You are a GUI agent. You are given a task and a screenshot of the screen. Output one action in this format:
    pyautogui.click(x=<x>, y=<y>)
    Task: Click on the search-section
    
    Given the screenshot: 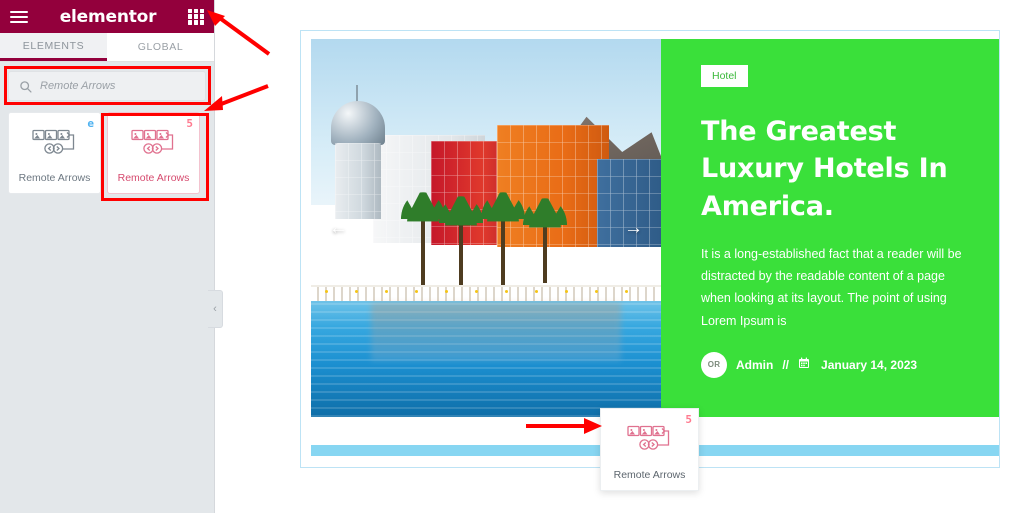 What is the action you would take?
    pyautogui.click(x=107, y=85)
    